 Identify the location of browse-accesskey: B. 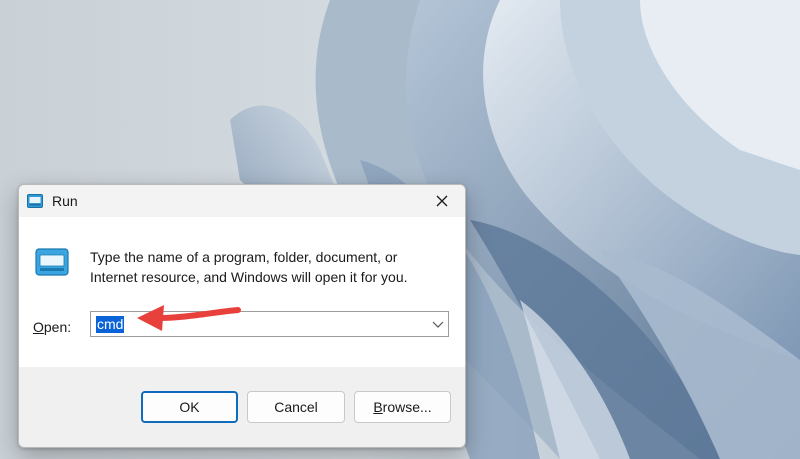
(378, 407).